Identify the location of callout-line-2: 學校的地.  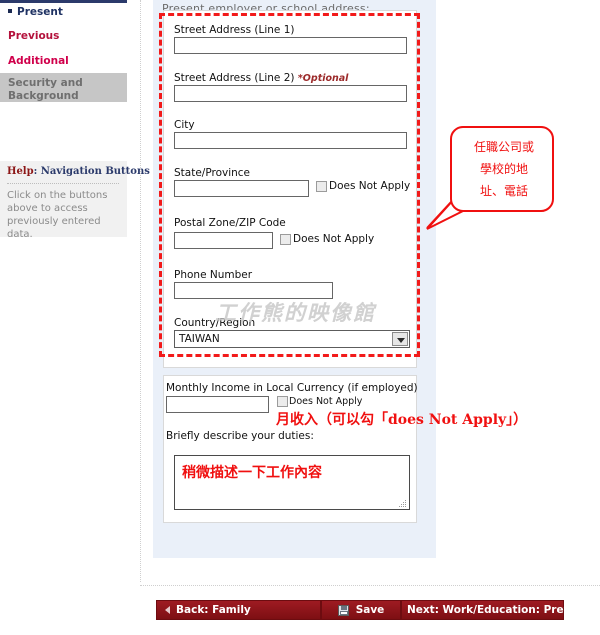
(503, 169).